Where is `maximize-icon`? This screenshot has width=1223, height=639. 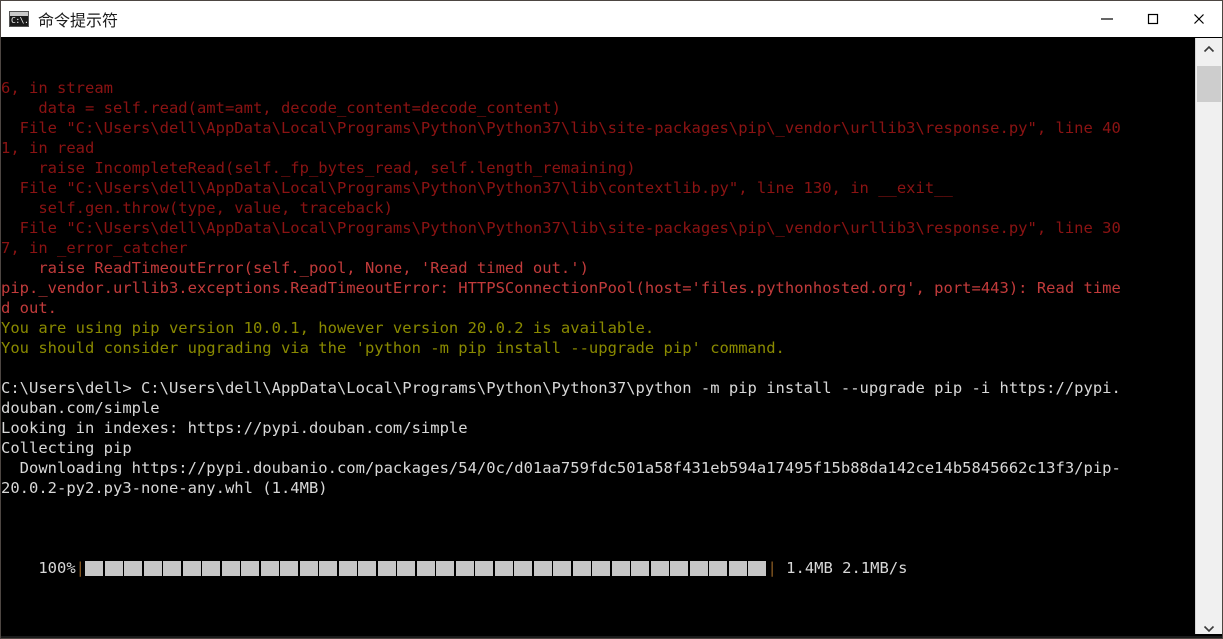 maximize-icon is located at coordinates (1153, 18).